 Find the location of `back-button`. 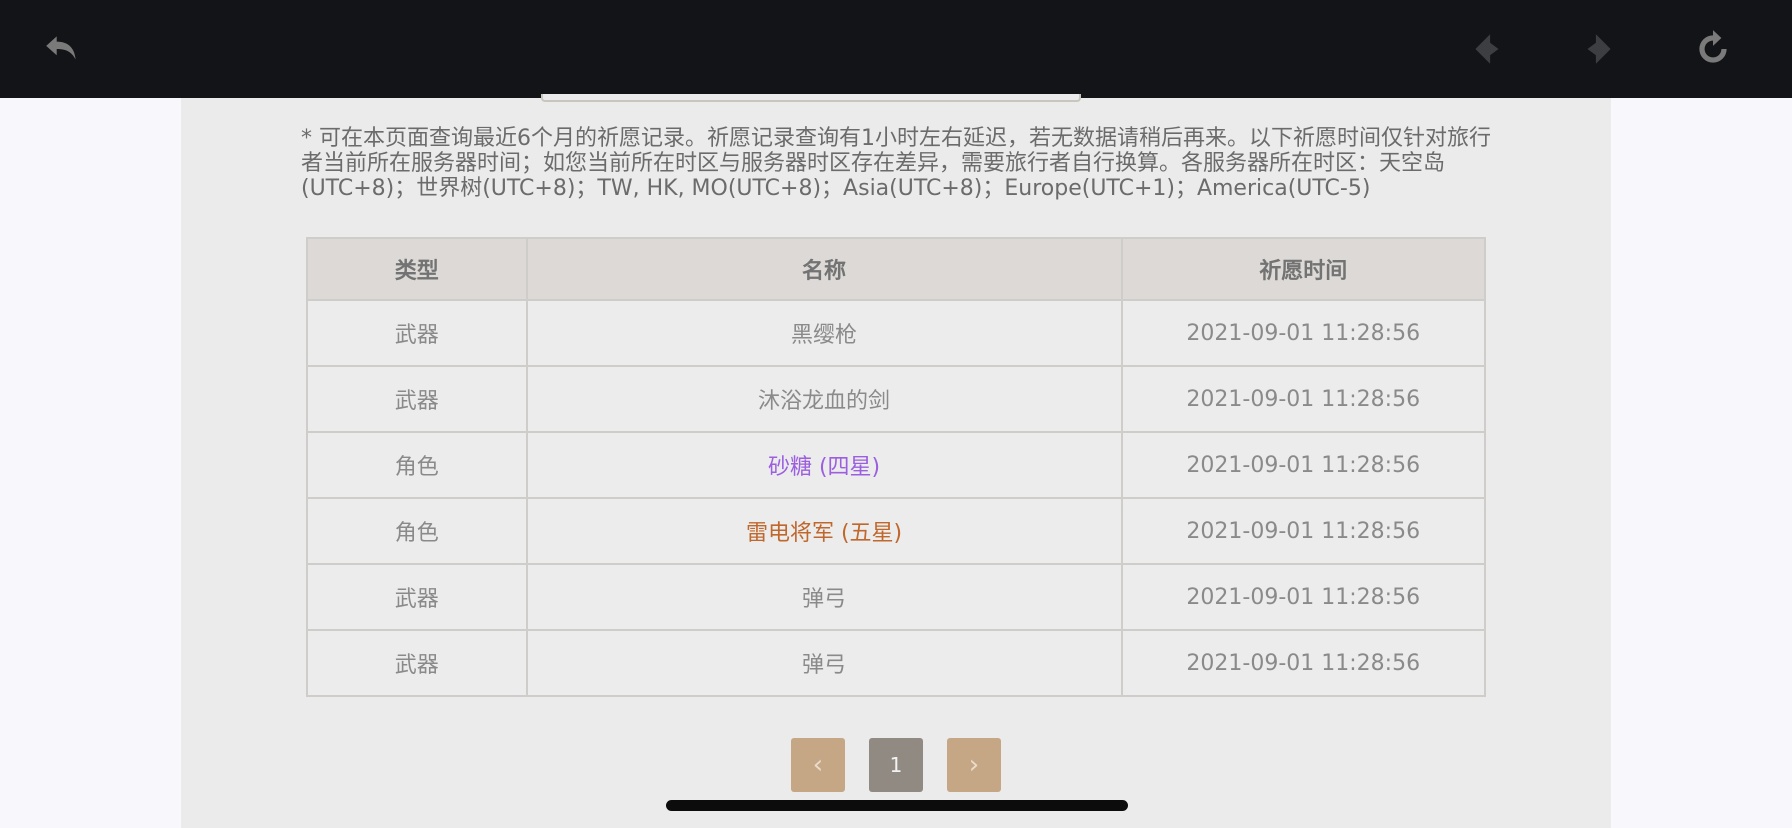

back-button is located at coordinates (63, 49).